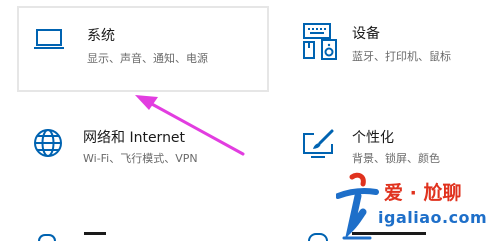 The width and height of the screenshot is (494, 241). I want to click on tile-subtitle: Wi-Fi、飞行模式、VPN, so click(140, 158).